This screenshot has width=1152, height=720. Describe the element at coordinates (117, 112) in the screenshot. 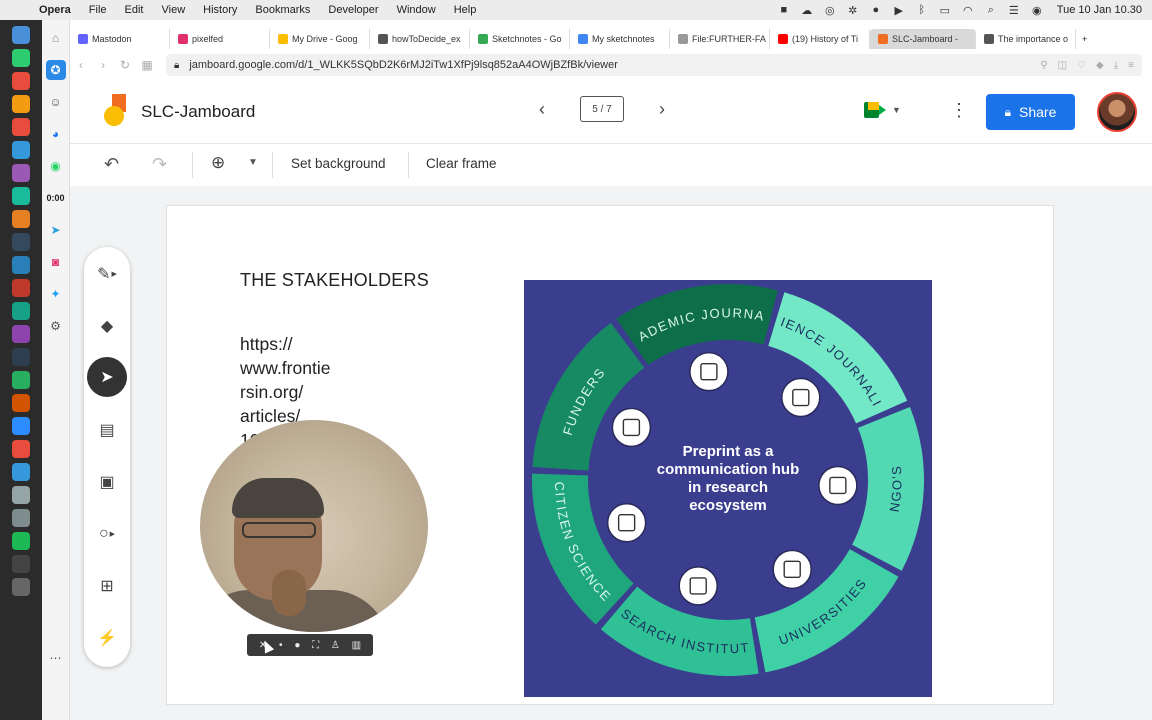

I see `jamboard-logo-icon` at that location.